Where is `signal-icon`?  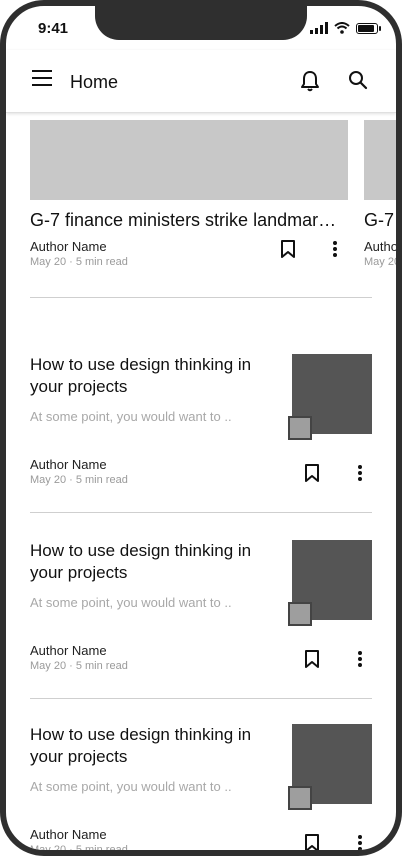 signal-icon is located at coordinates (319, 28).